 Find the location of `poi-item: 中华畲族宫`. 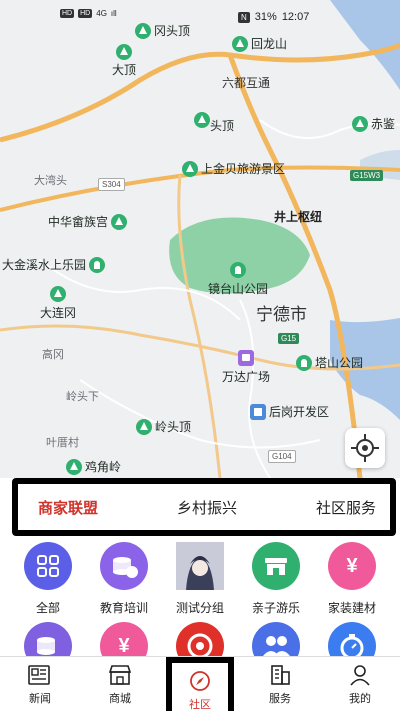

poi-item: 中华畲族宫 is located at coordinates (88, 221).